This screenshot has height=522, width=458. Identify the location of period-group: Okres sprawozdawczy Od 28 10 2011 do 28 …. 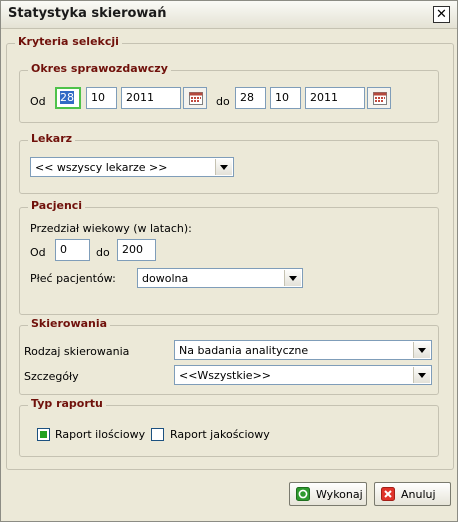
(229, 92).